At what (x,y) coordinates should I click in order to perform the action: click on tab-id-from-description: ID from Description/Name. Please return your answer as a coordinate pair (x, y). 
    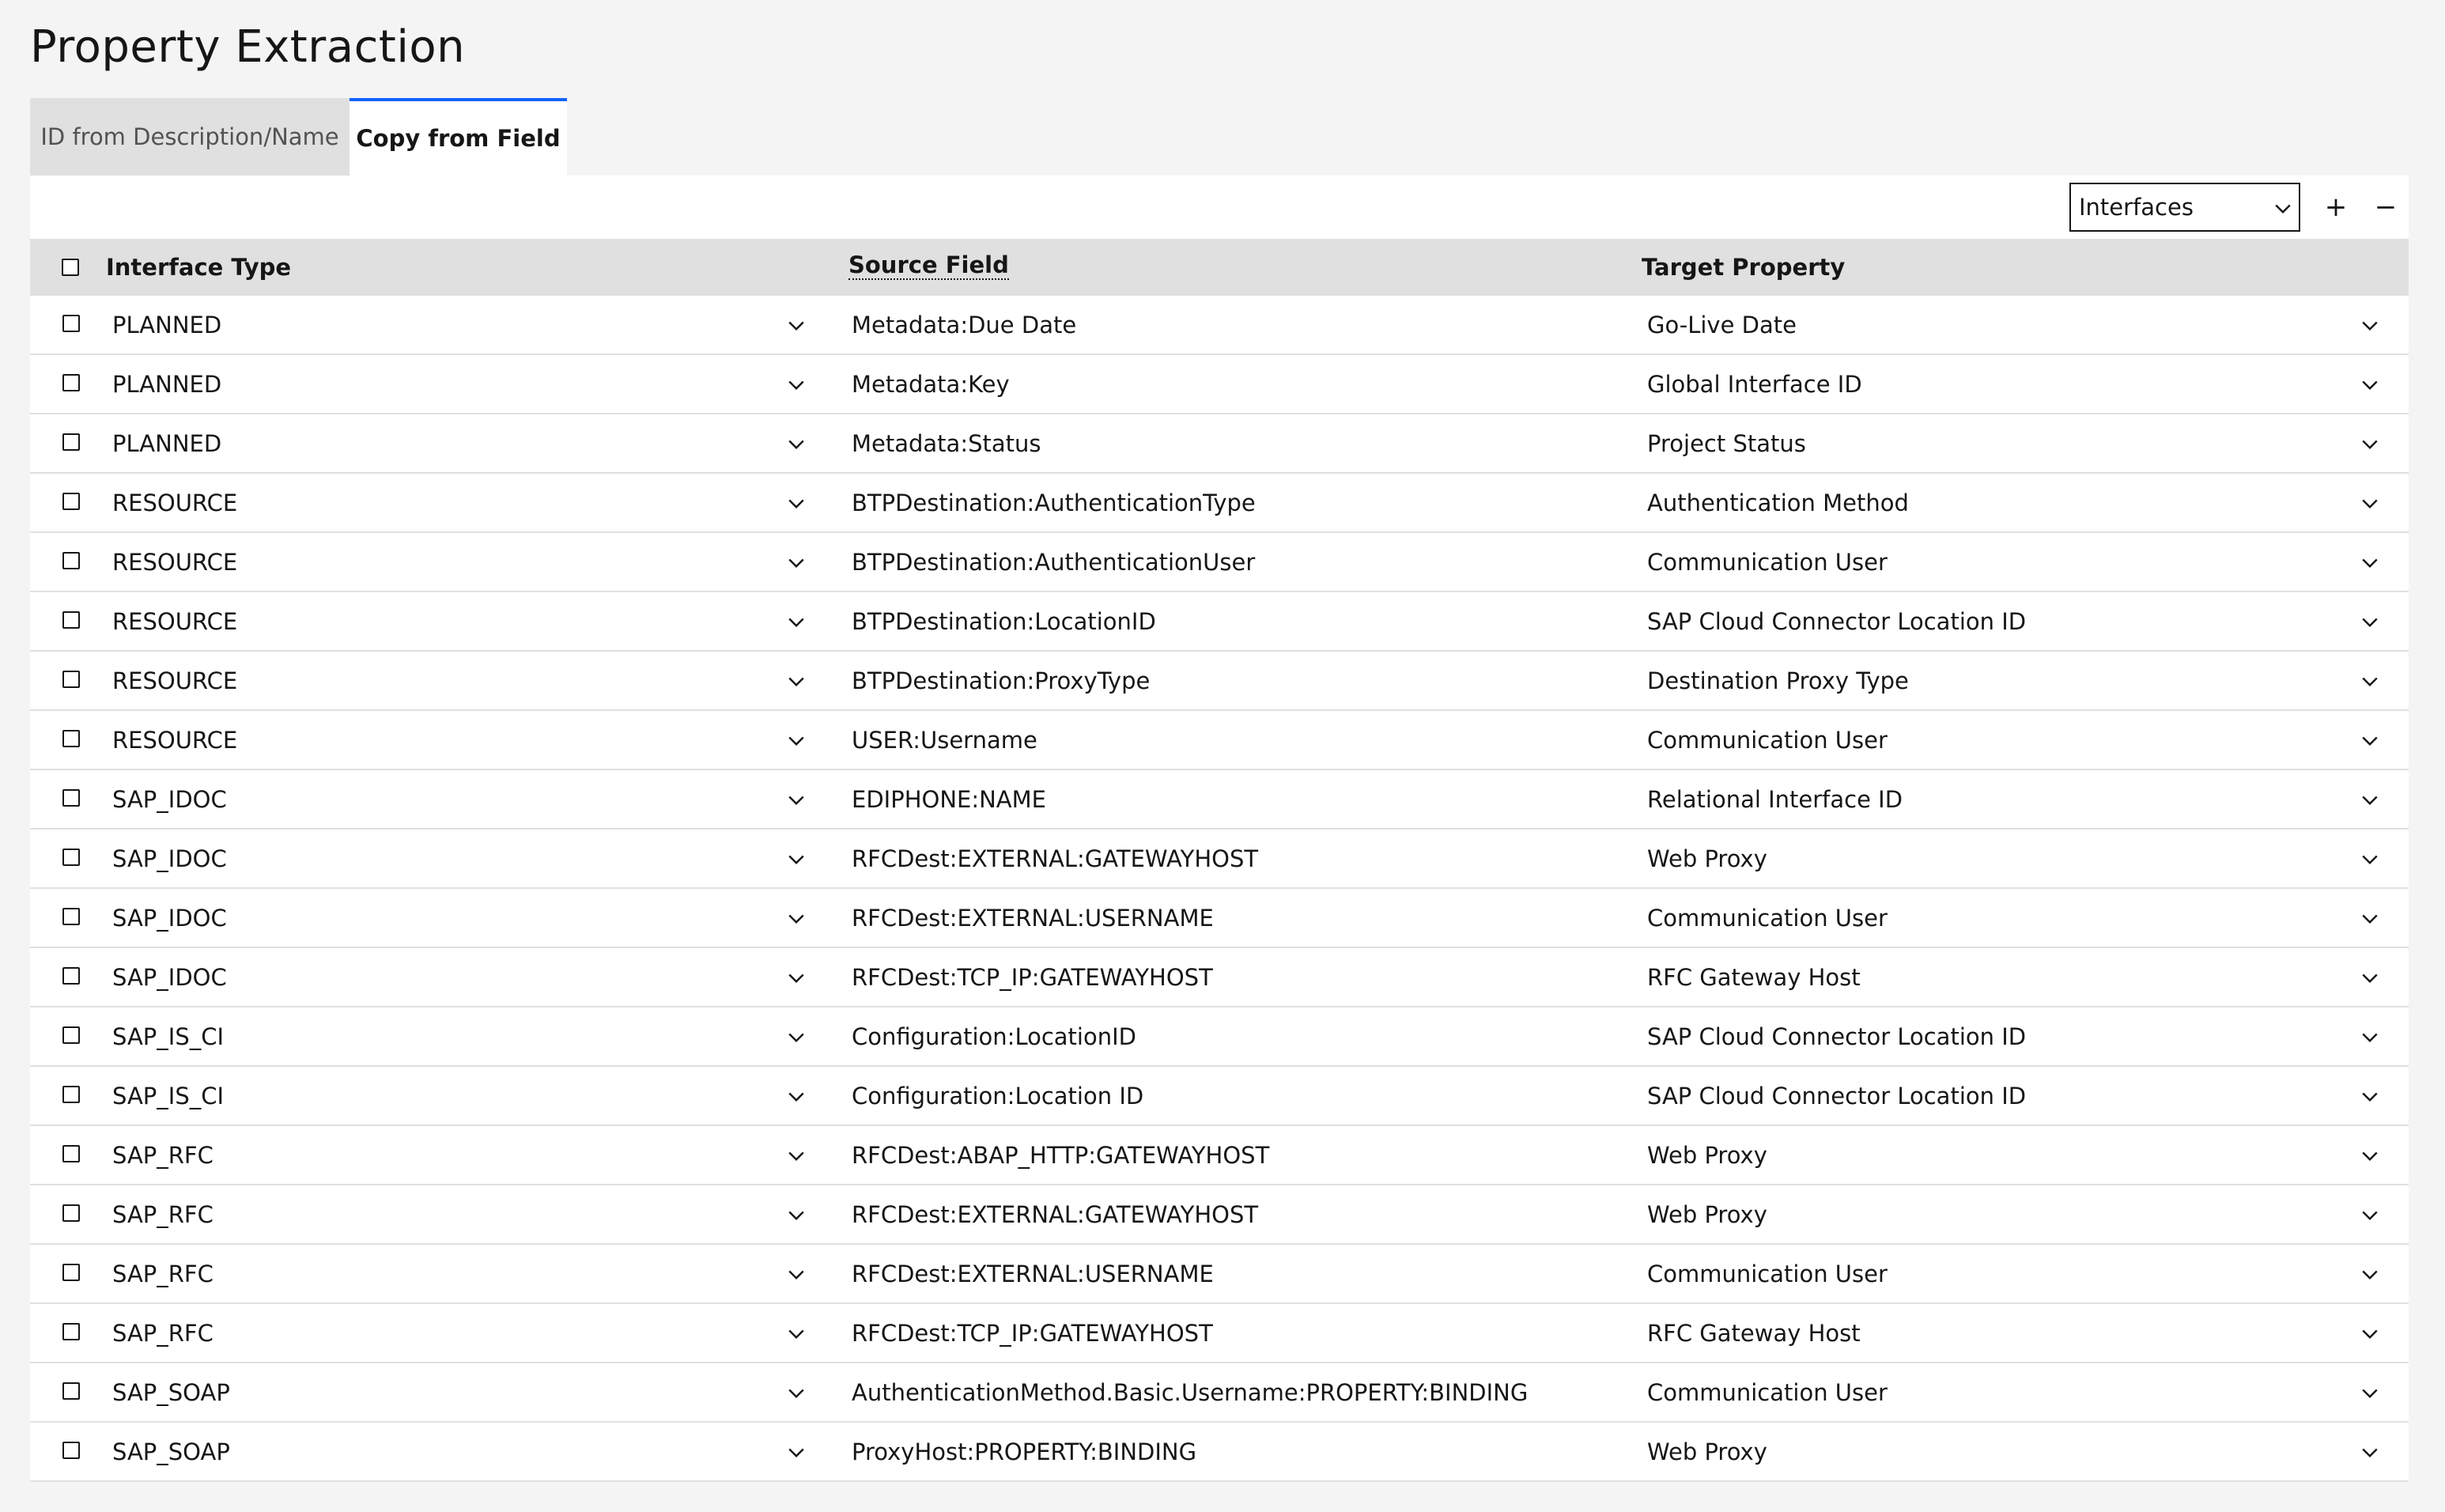
    Looking at the image, I should click on (190, 137).